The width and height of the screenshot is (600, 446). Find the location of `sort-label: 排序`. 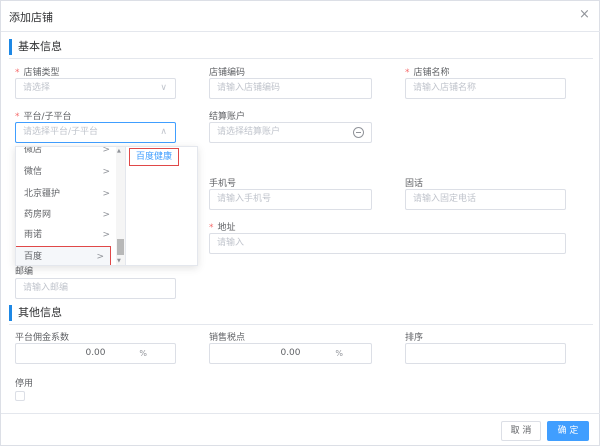

sort-label: 排序 is located at coordinates (414, 338).